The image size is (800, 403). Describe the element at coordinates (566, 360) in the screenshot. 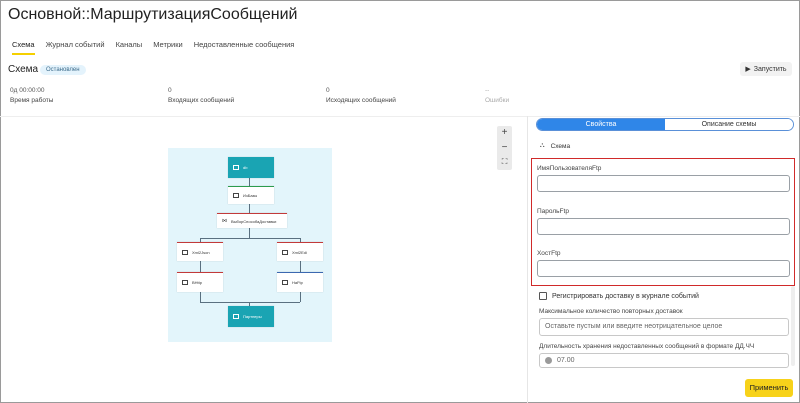

I see `storage-duration-value: 07.00` at that location.